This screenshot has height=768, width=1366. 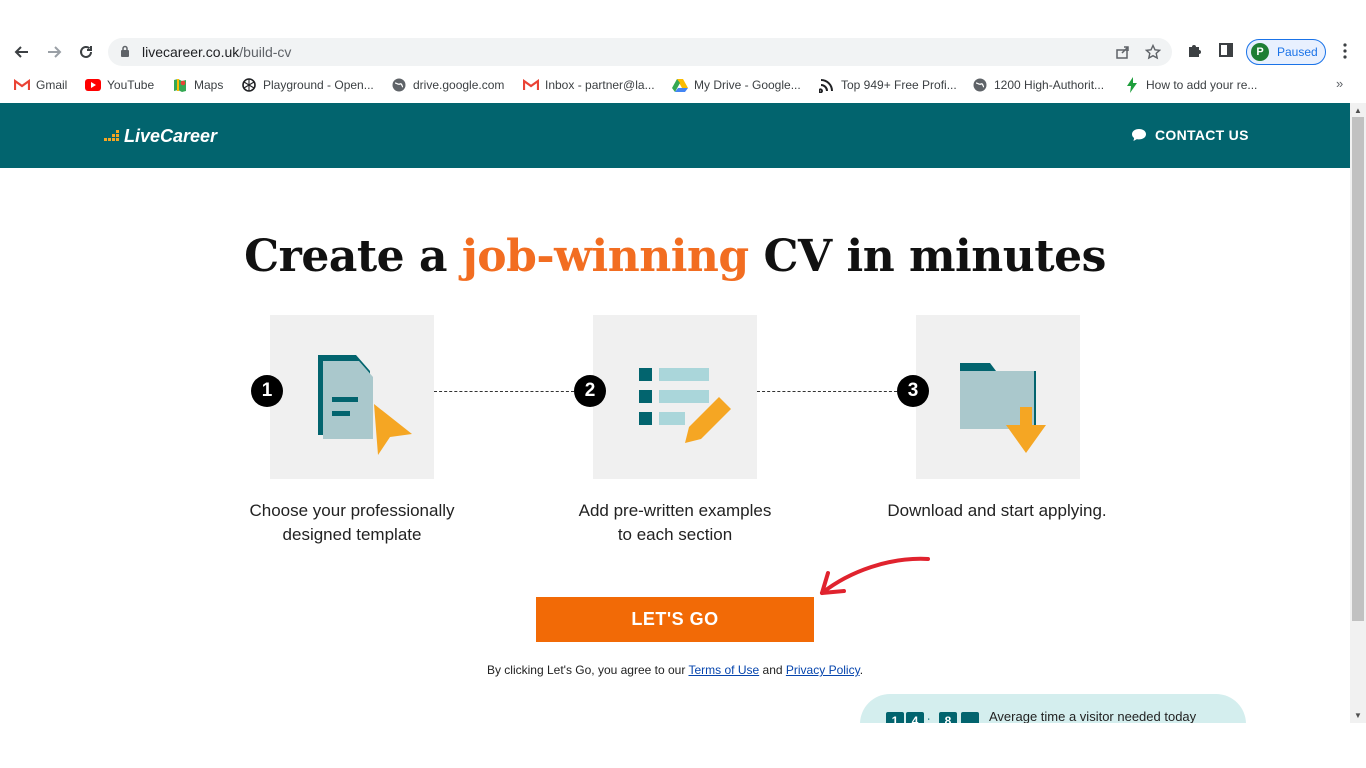 What do you see at coordinates (772, 670) in the screenshot?
I see `terms-and: and` at bounding box center [772, 670].